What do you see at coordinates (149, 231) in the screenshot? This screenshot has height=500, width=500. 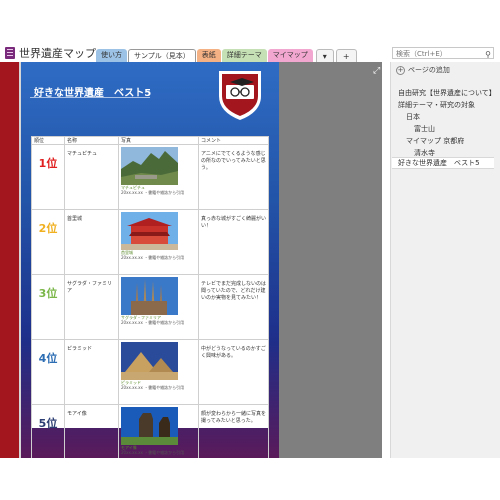 I see `shuri-castle-photo` at bounding box center [149, 231].